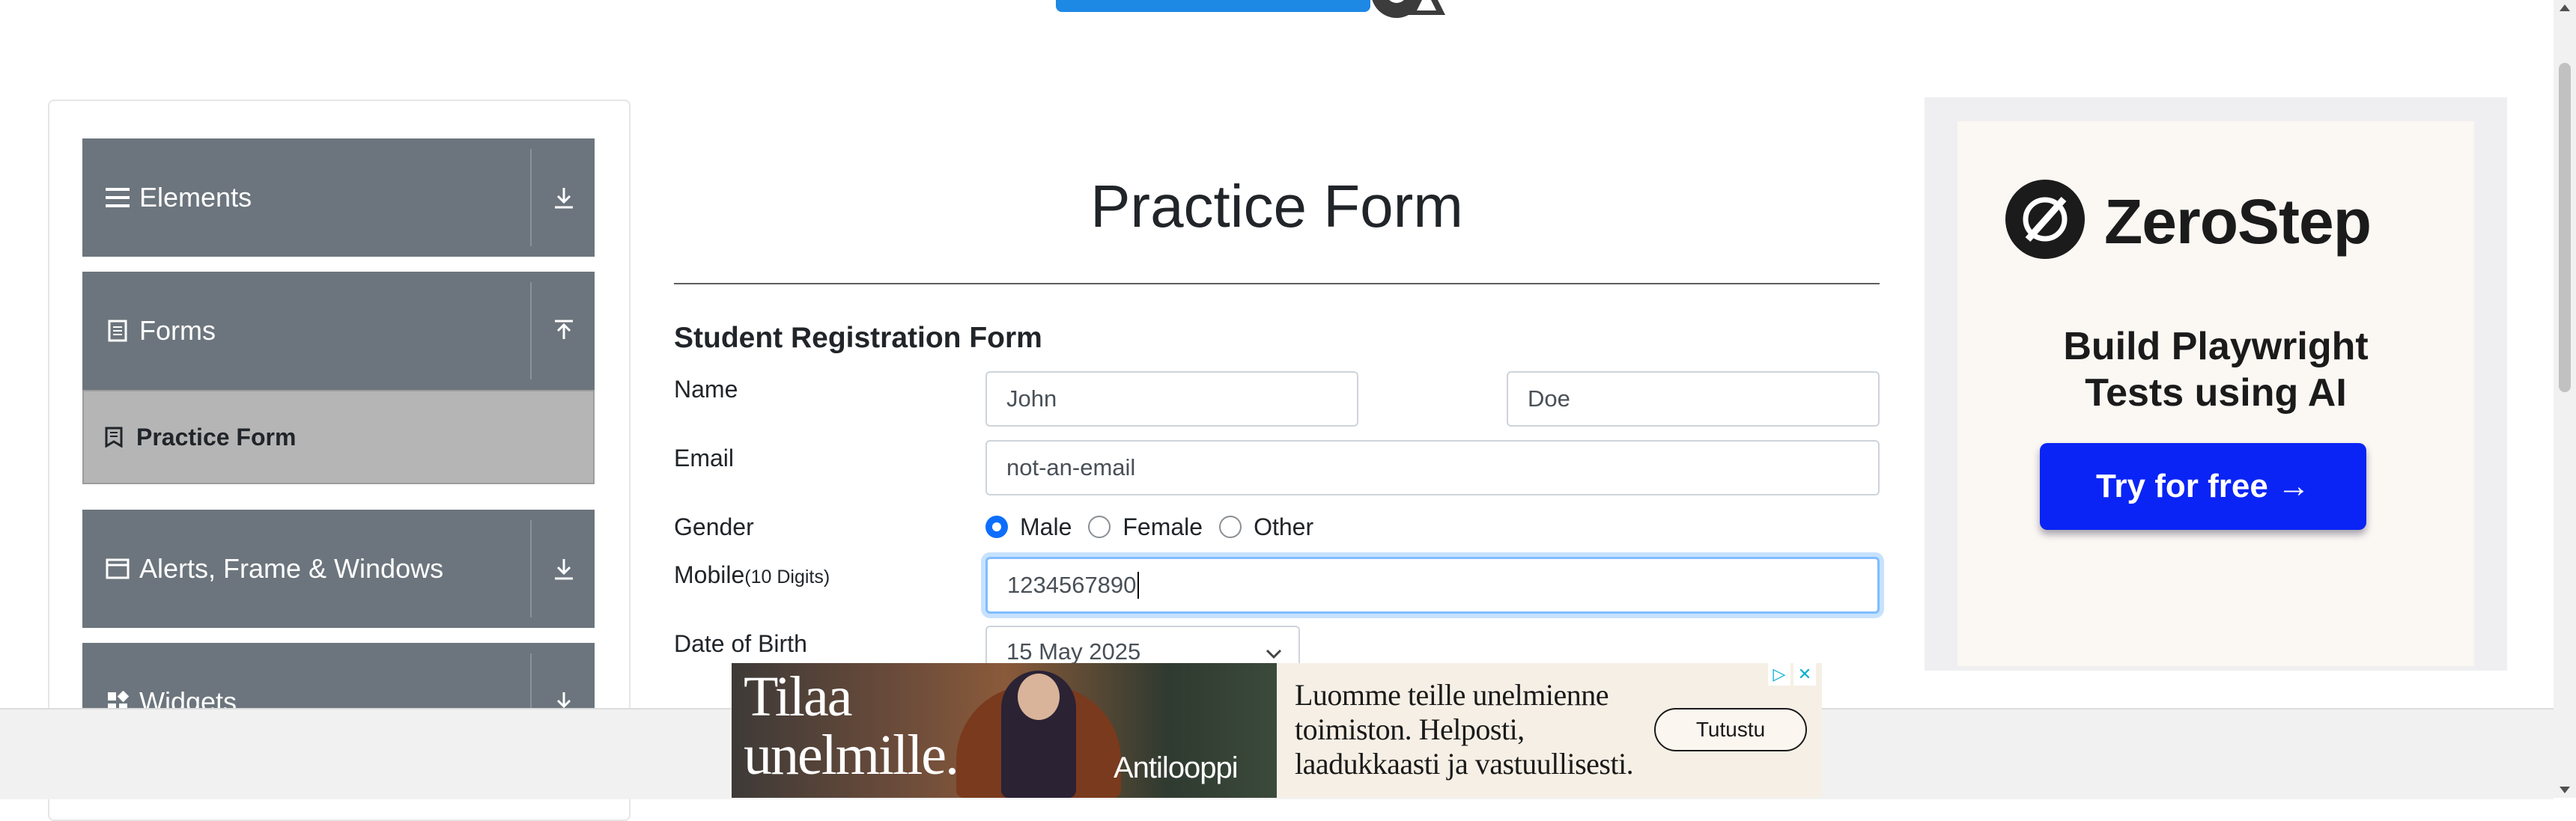 Image resolution: width=2576 pixels, height=821 pixels. Describe the element at coordinates (1779, 674) in the screenshot. I see `adchoices-icon: ▷` at that location.